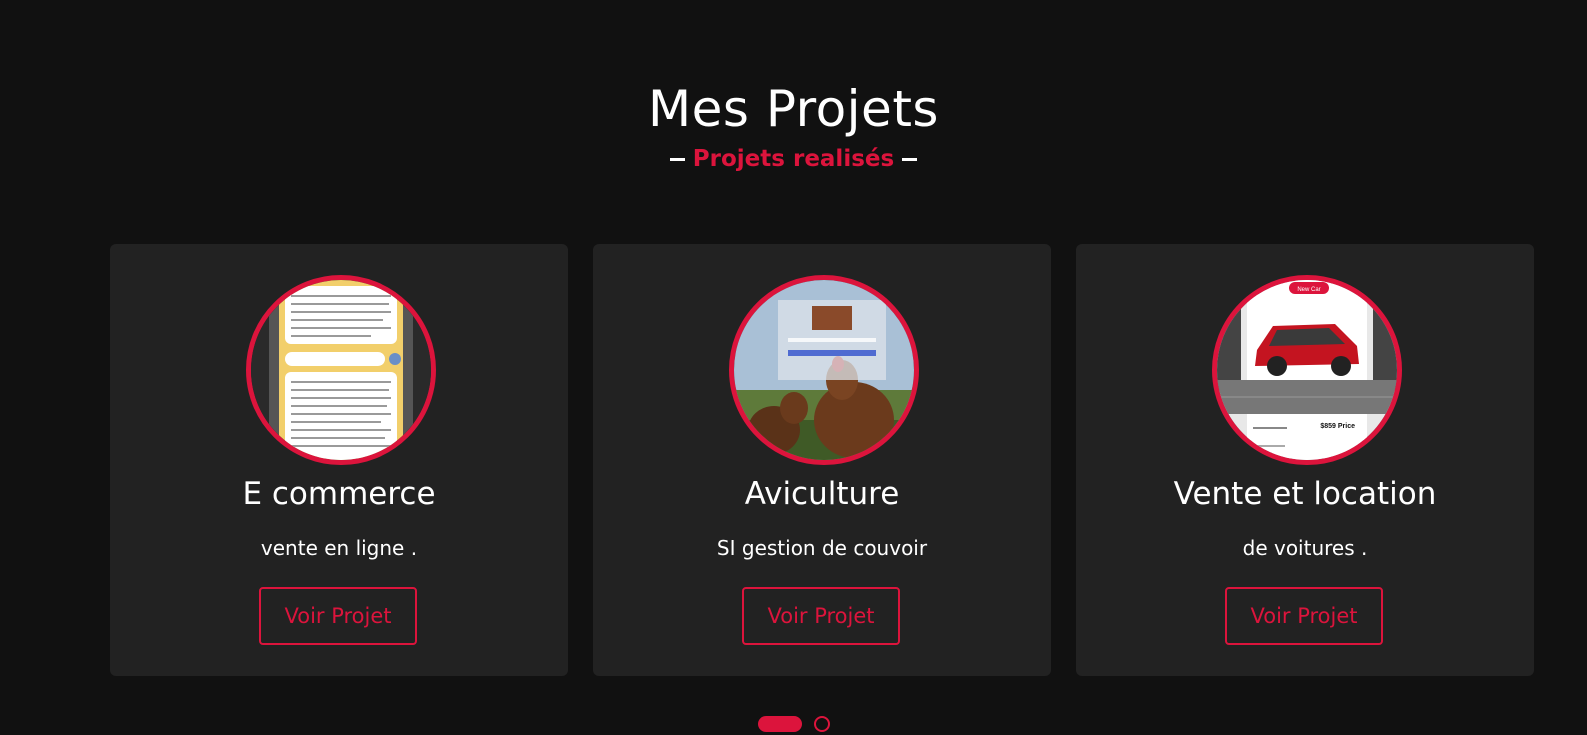 This screenshot has height=735, width=1587. Describe the element at coordinates (341, 370) in the screenshot. I see `project-image-ecommerce` at that location.